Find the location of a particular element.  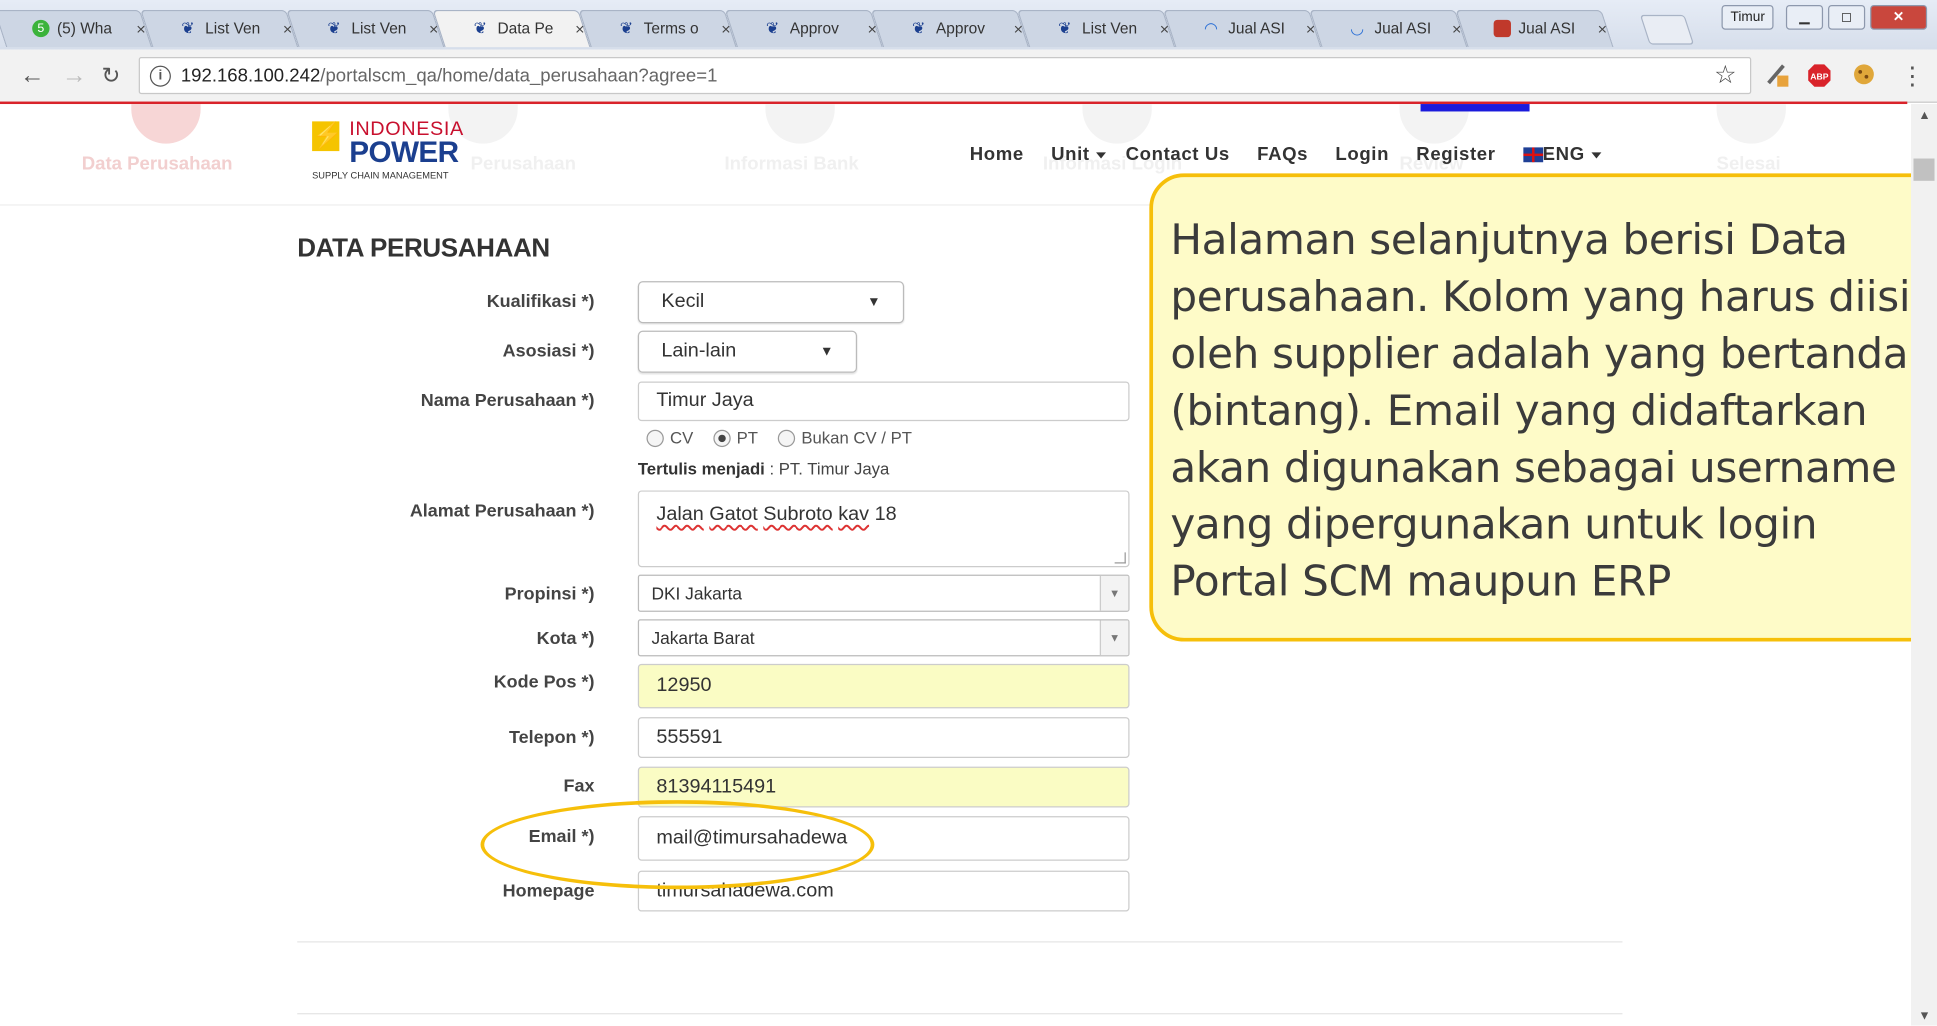

radio-cv is located at coordinates (655, 438).